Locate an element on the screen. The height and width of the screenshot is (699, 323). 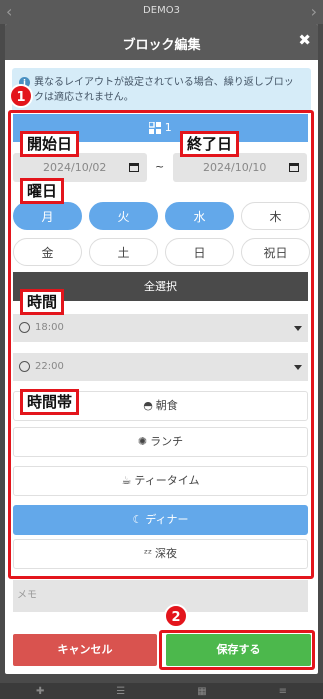
background-title: DEMO3 is located at coordinates (161, 10).